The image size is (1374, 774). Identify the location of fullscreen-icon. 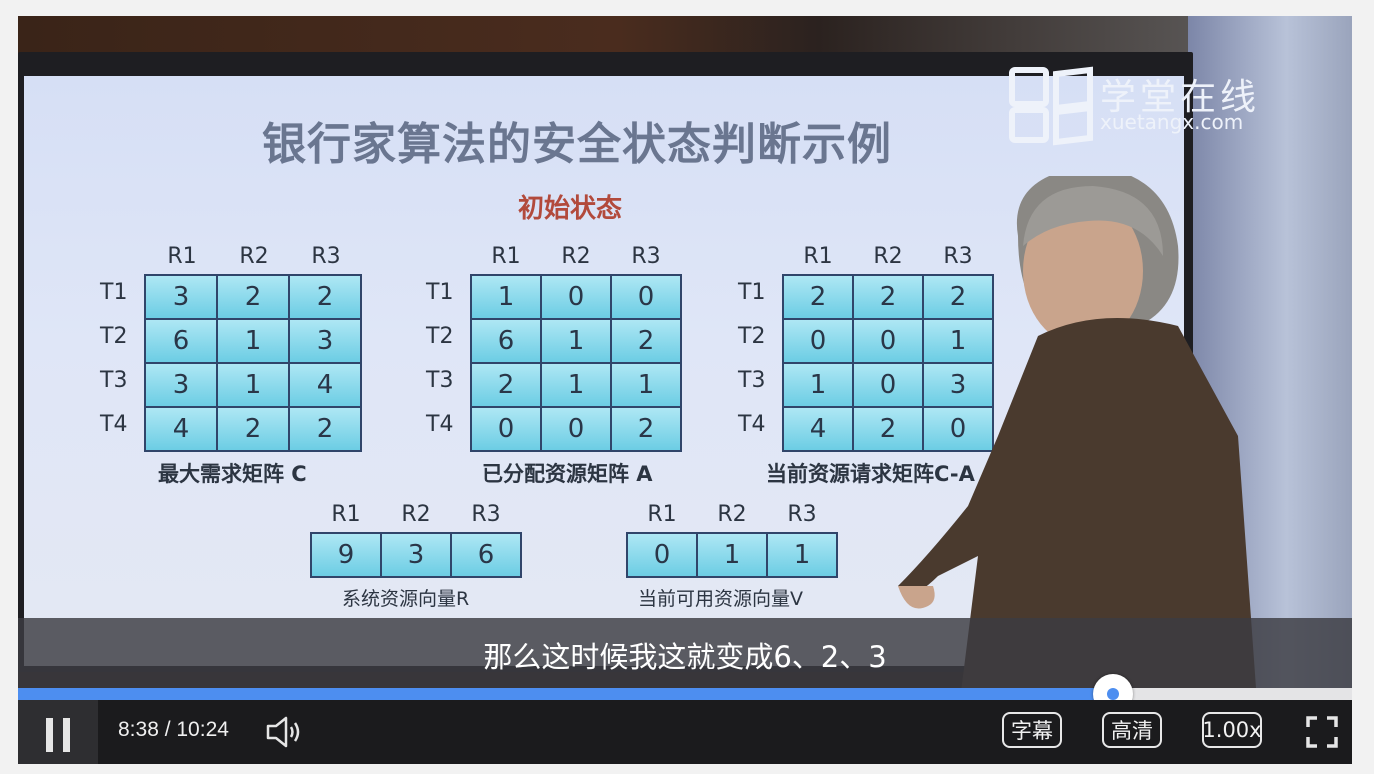
(1322, 732).